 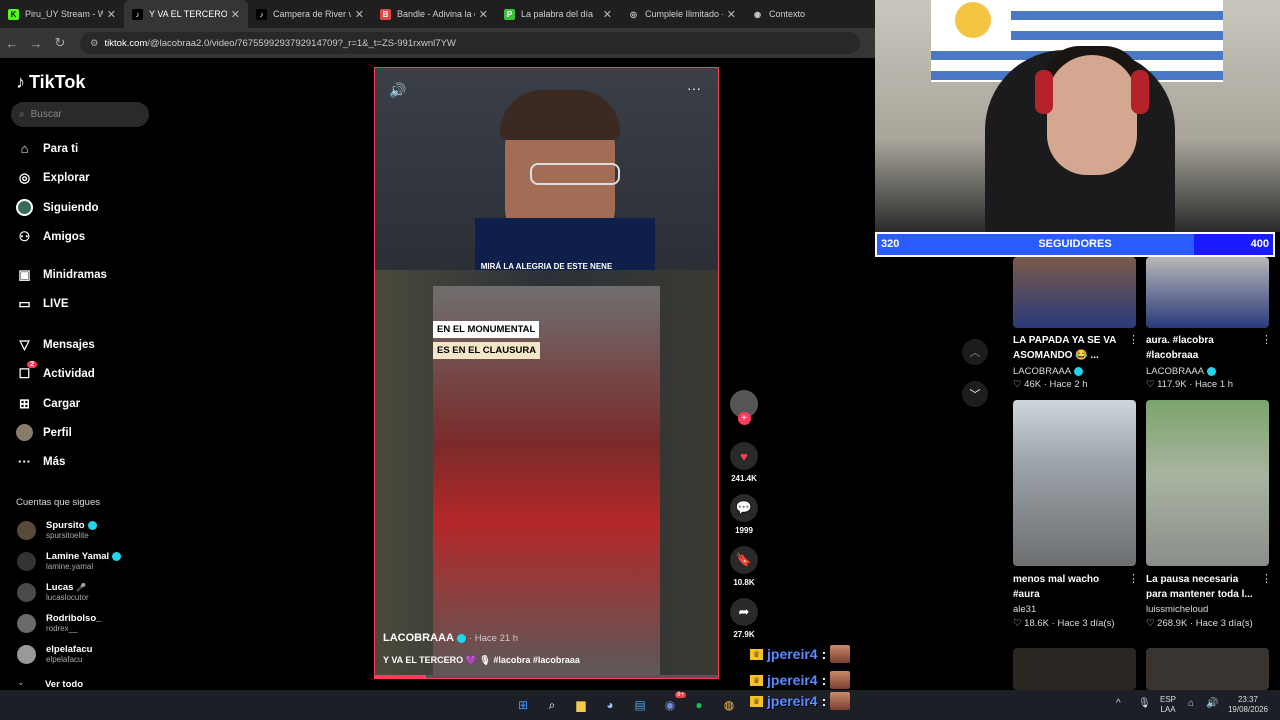 What do you see at coordinates (51, 236) in the screenshot?
I see `nav-amigos: ⚇ Amigos` at bounding box center [51, 236].